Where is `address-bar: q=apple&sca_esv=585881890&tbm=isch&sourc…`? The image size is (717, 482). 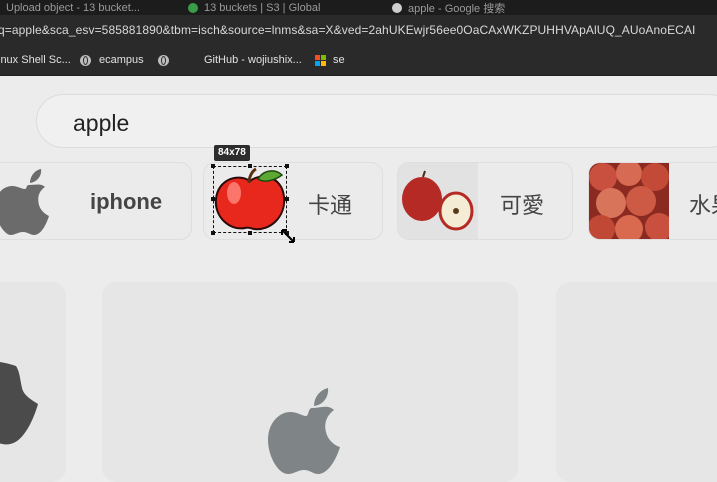
address-bar: q=apple&sca_esv=585881890&tbm=isch&sourc… is located at coordinates (358, 30).